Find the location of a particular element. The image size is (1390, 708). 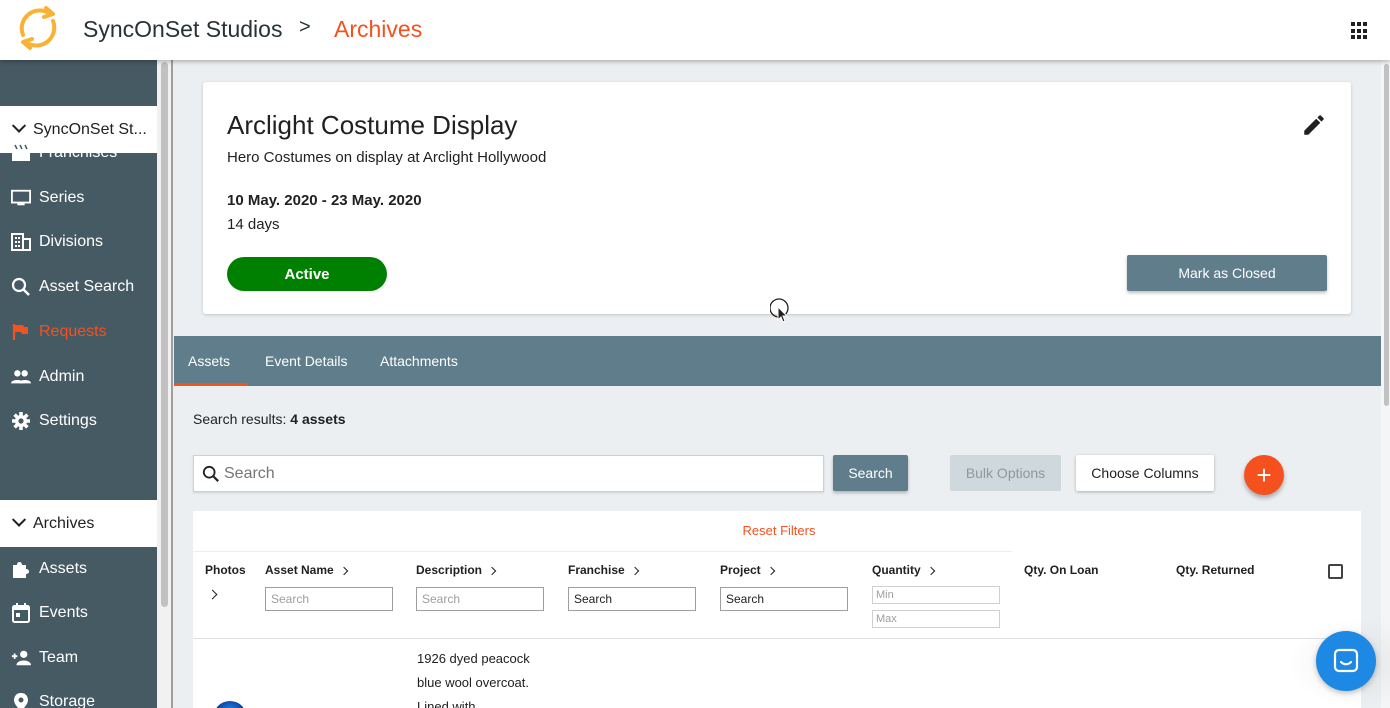

puzzle-icon is located at coordinates (21, 569).